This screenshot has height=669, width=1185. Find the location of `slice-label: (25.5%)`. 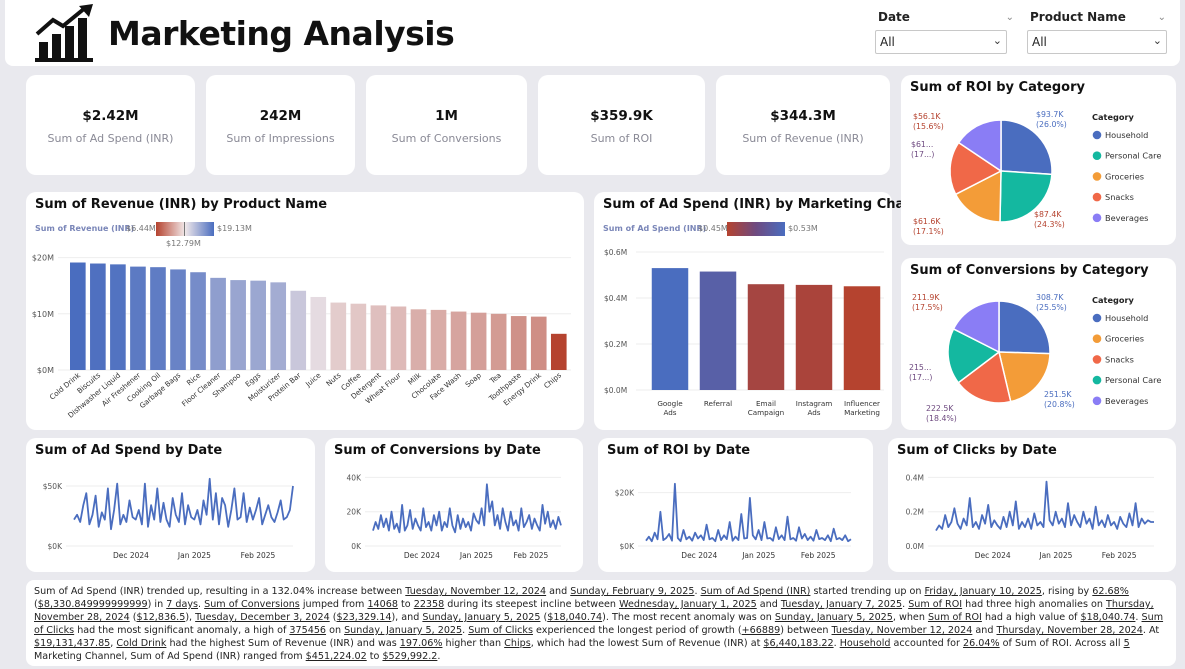

slice-label: (25.5%) is located at coordinates (1051, 307).